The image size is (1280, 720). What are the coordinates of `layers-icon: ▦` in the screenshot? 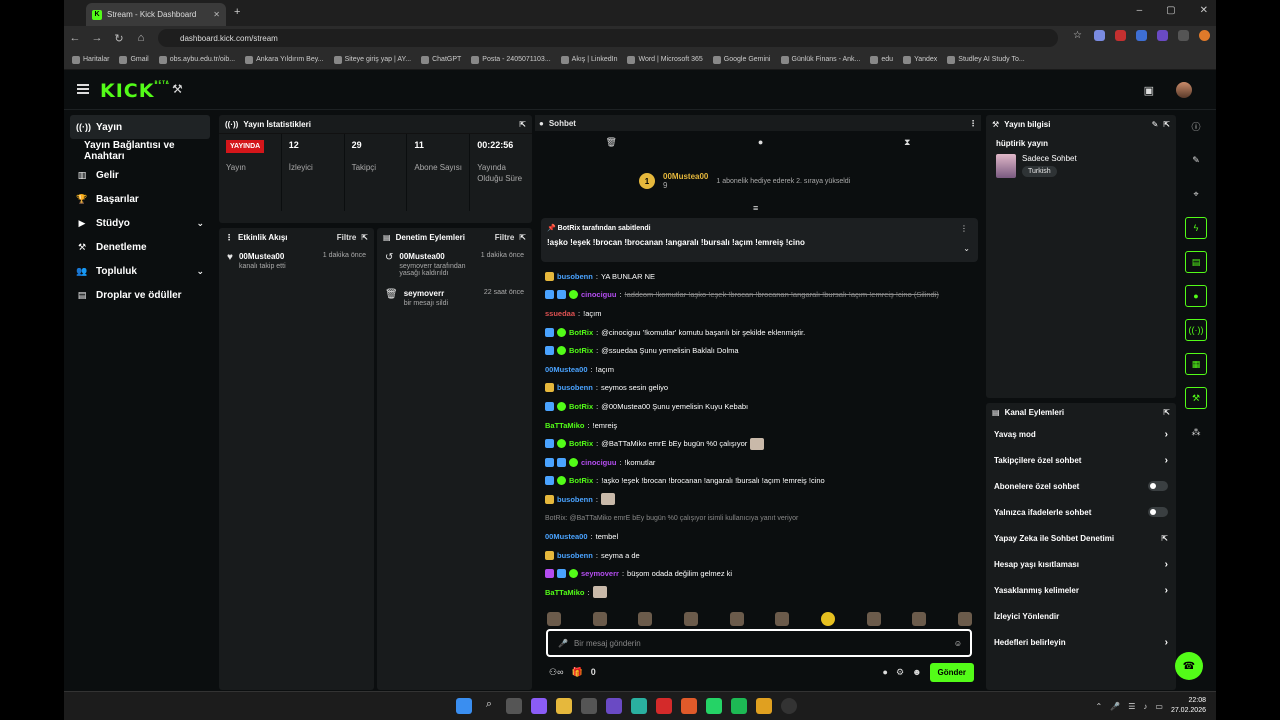 It's located at (1196, 364).